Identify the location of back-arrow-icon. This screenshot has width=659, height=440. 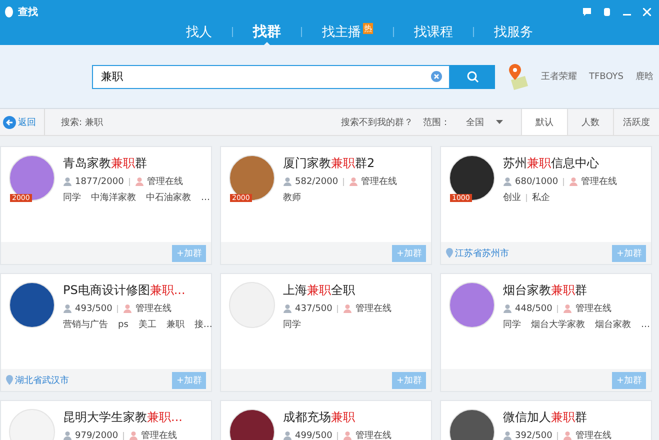
(9, 122).